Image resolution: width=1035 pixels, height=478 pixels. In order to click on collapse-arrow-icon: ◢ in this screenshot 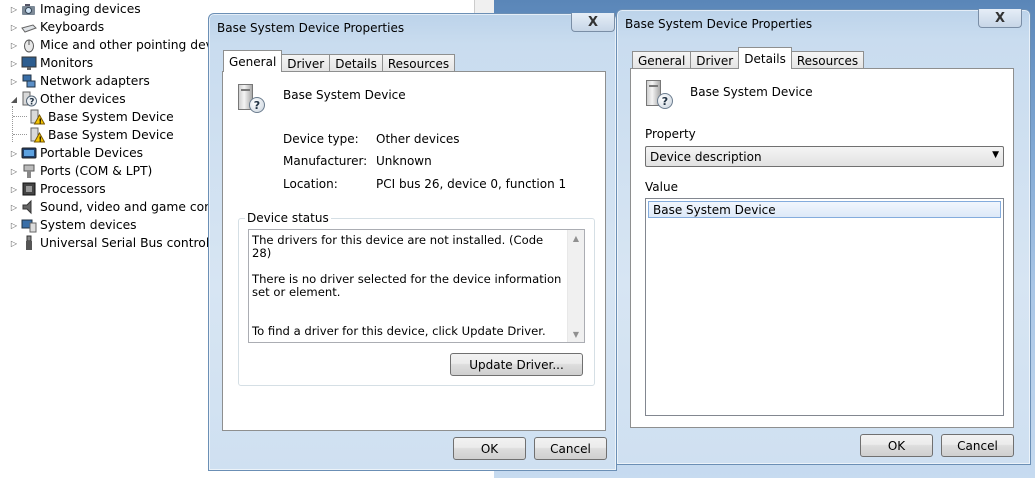, I will do `click(14, 99)`.